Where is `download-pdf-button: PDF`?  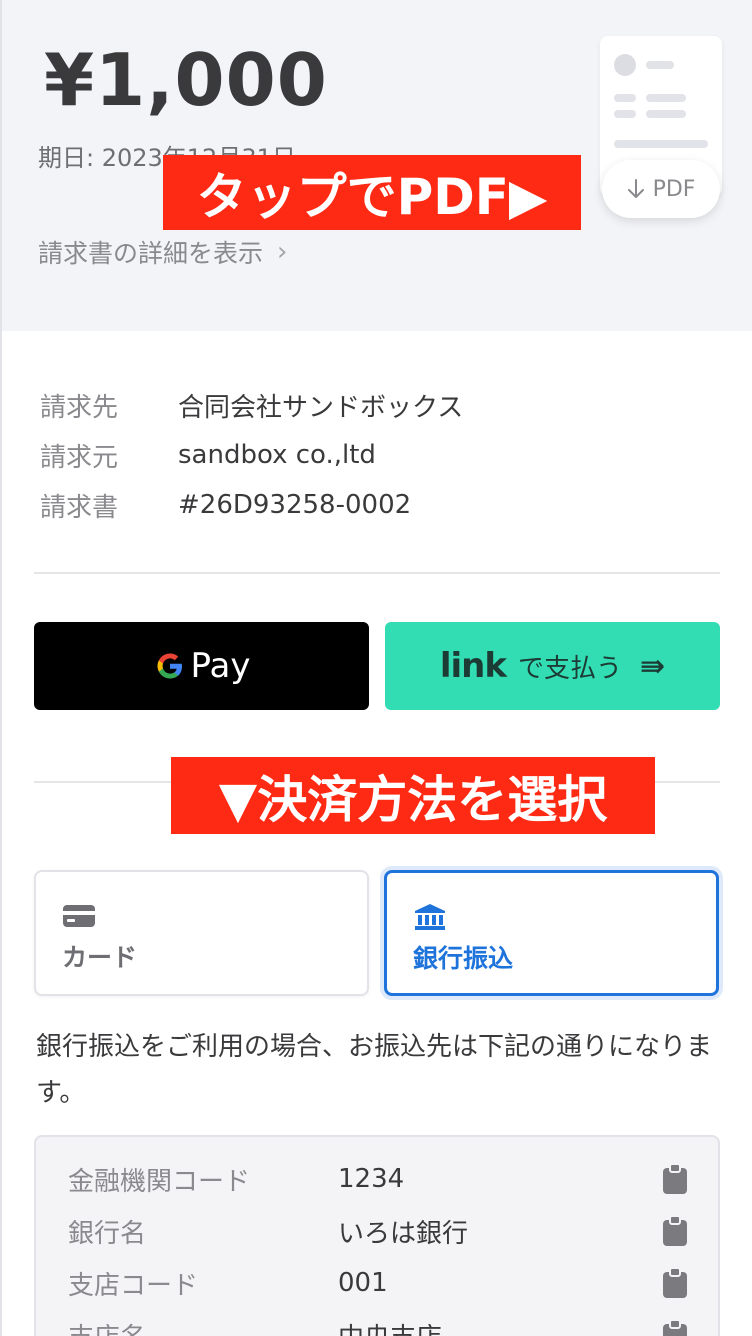
download-pdf-button: PDF is located at coordinates (661, 189).